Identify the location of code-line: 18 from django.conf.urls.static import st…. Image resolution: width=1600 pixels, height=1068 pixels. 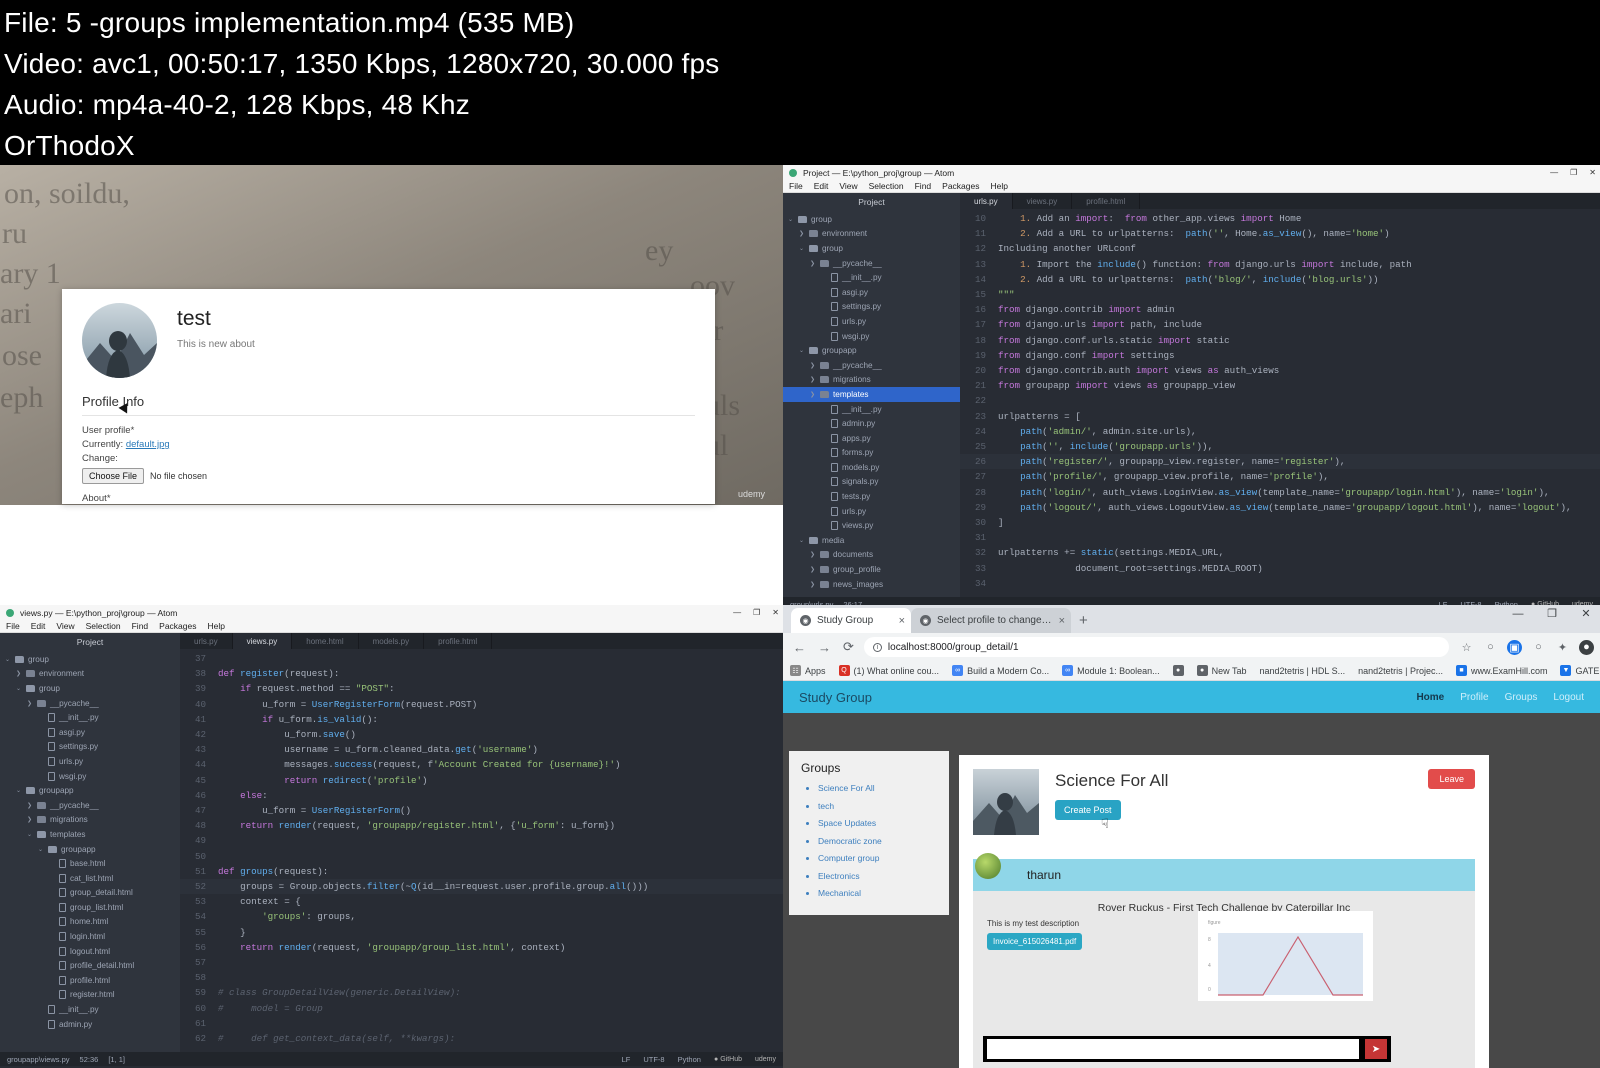
(1280, 340).